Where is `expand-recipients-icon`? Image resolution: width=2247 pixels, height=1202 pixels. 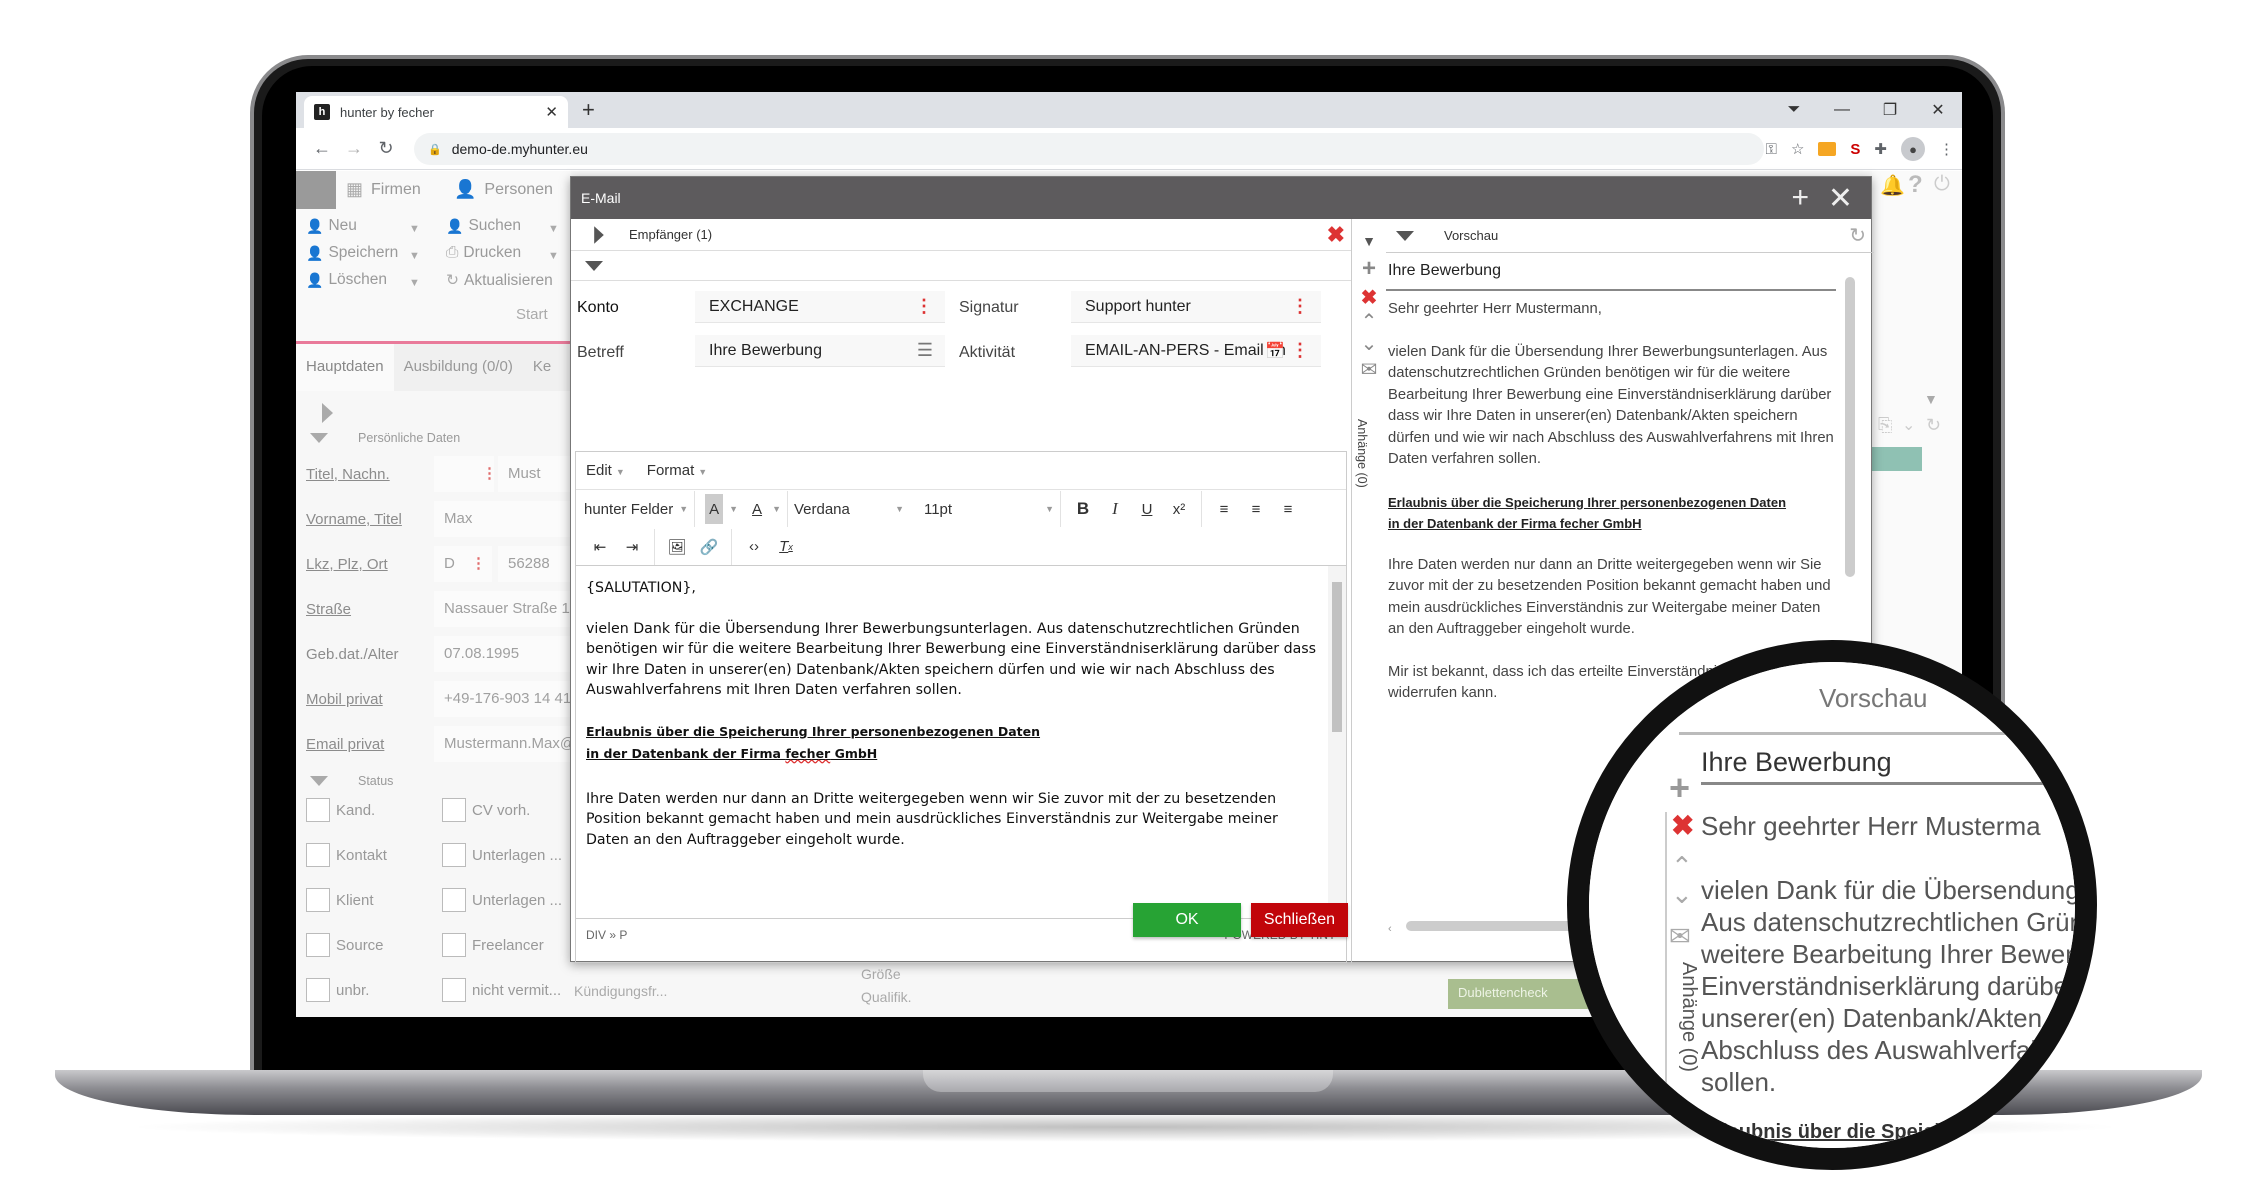 expand-recipients-icon is located at coordinates (599, 234).